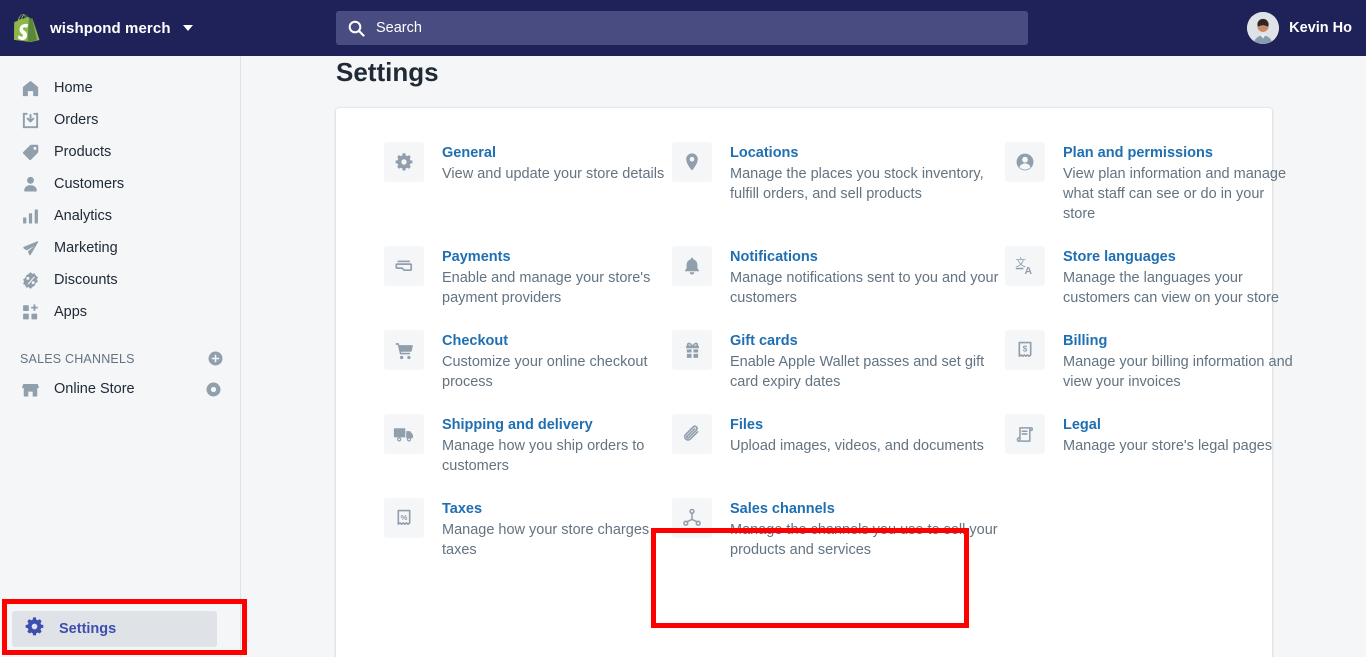 This screenshot has height=657, width=1366. Describe the element at coordinates (187, 28) in the screenshot. I see `chevron-down-icon` at that location.